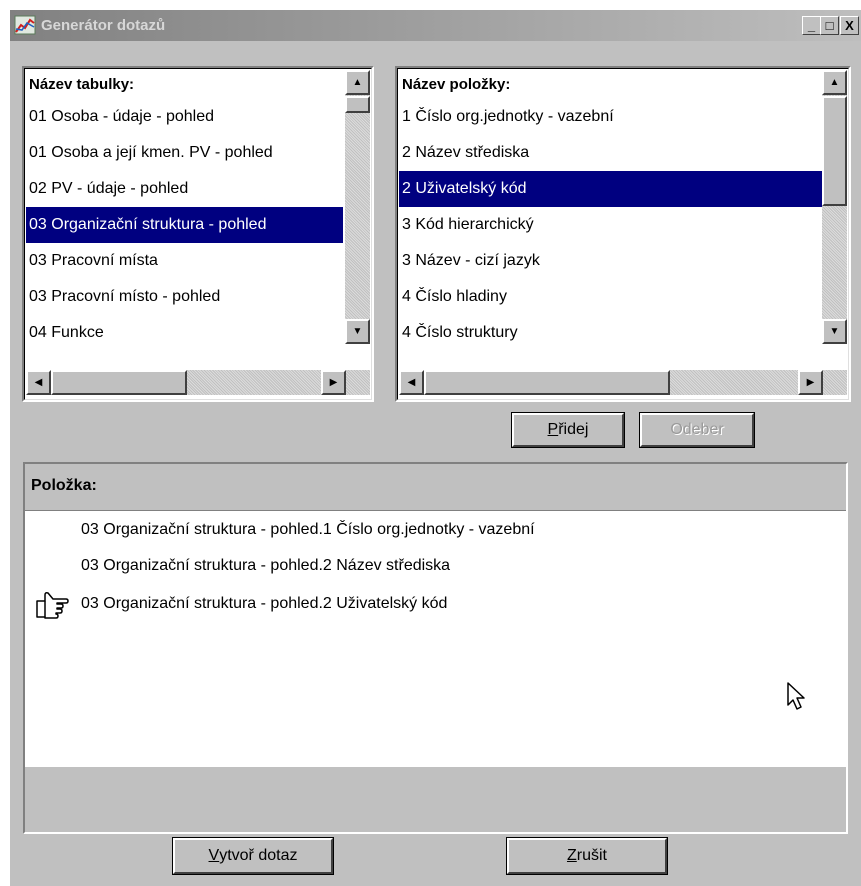 This screenshot has height=886, width=861. What do you see at coordinates (119, 382) in the screenshot?
I see `tables-hscroll-thumb` at bounding box center [119, 382].